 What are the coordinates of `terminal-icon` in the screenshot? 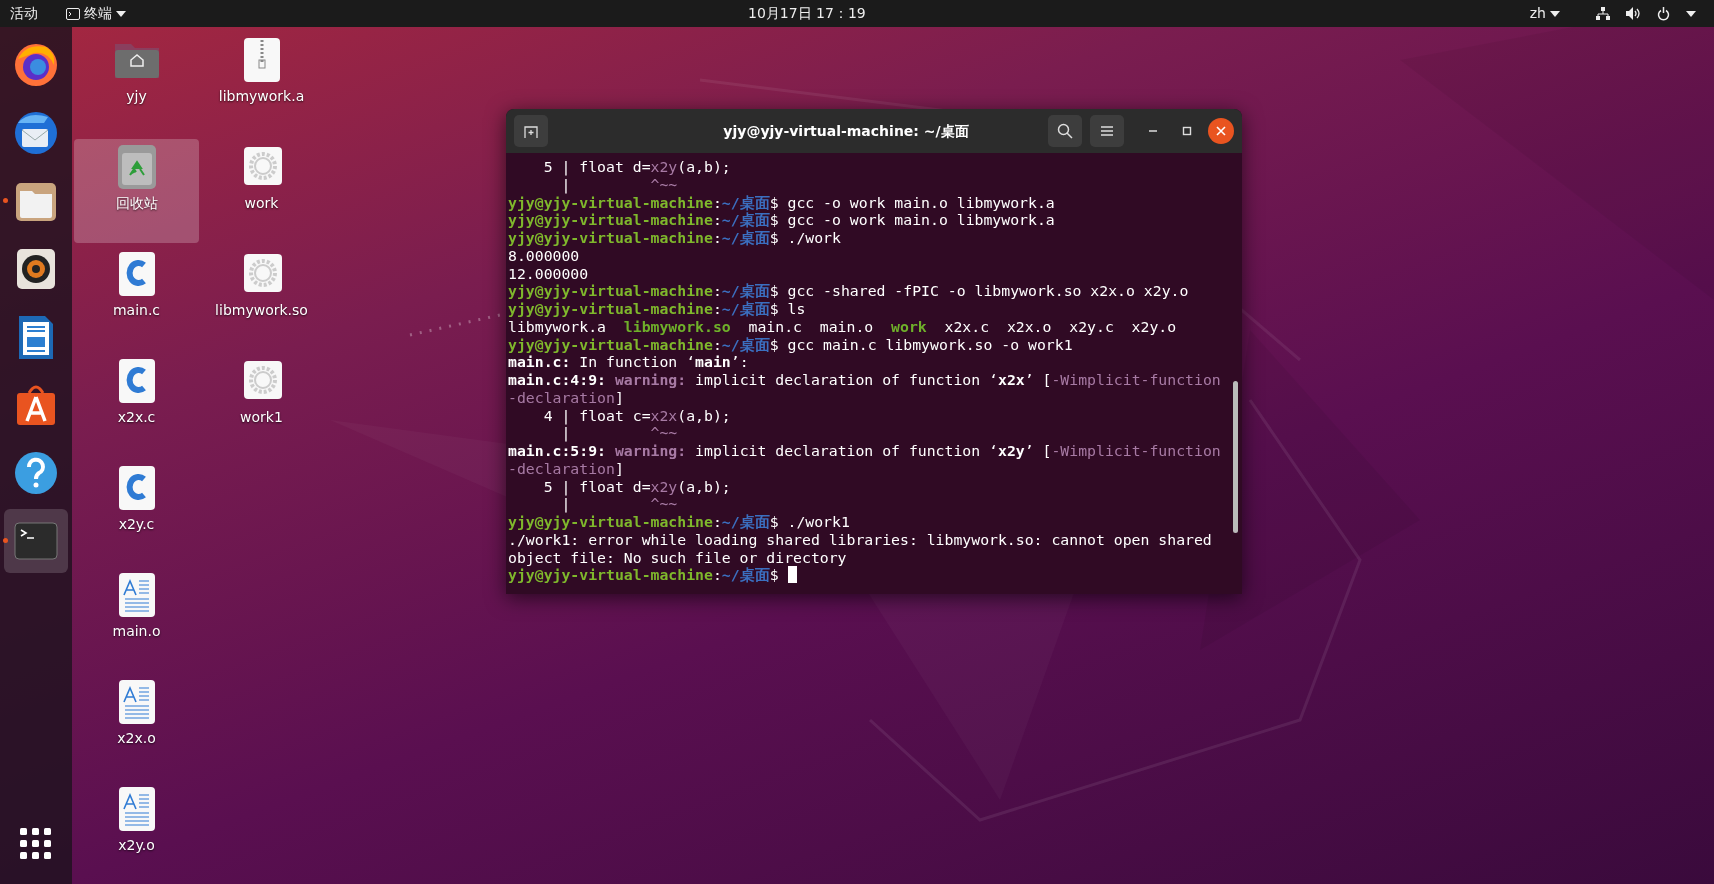 It's located at (73, 13).